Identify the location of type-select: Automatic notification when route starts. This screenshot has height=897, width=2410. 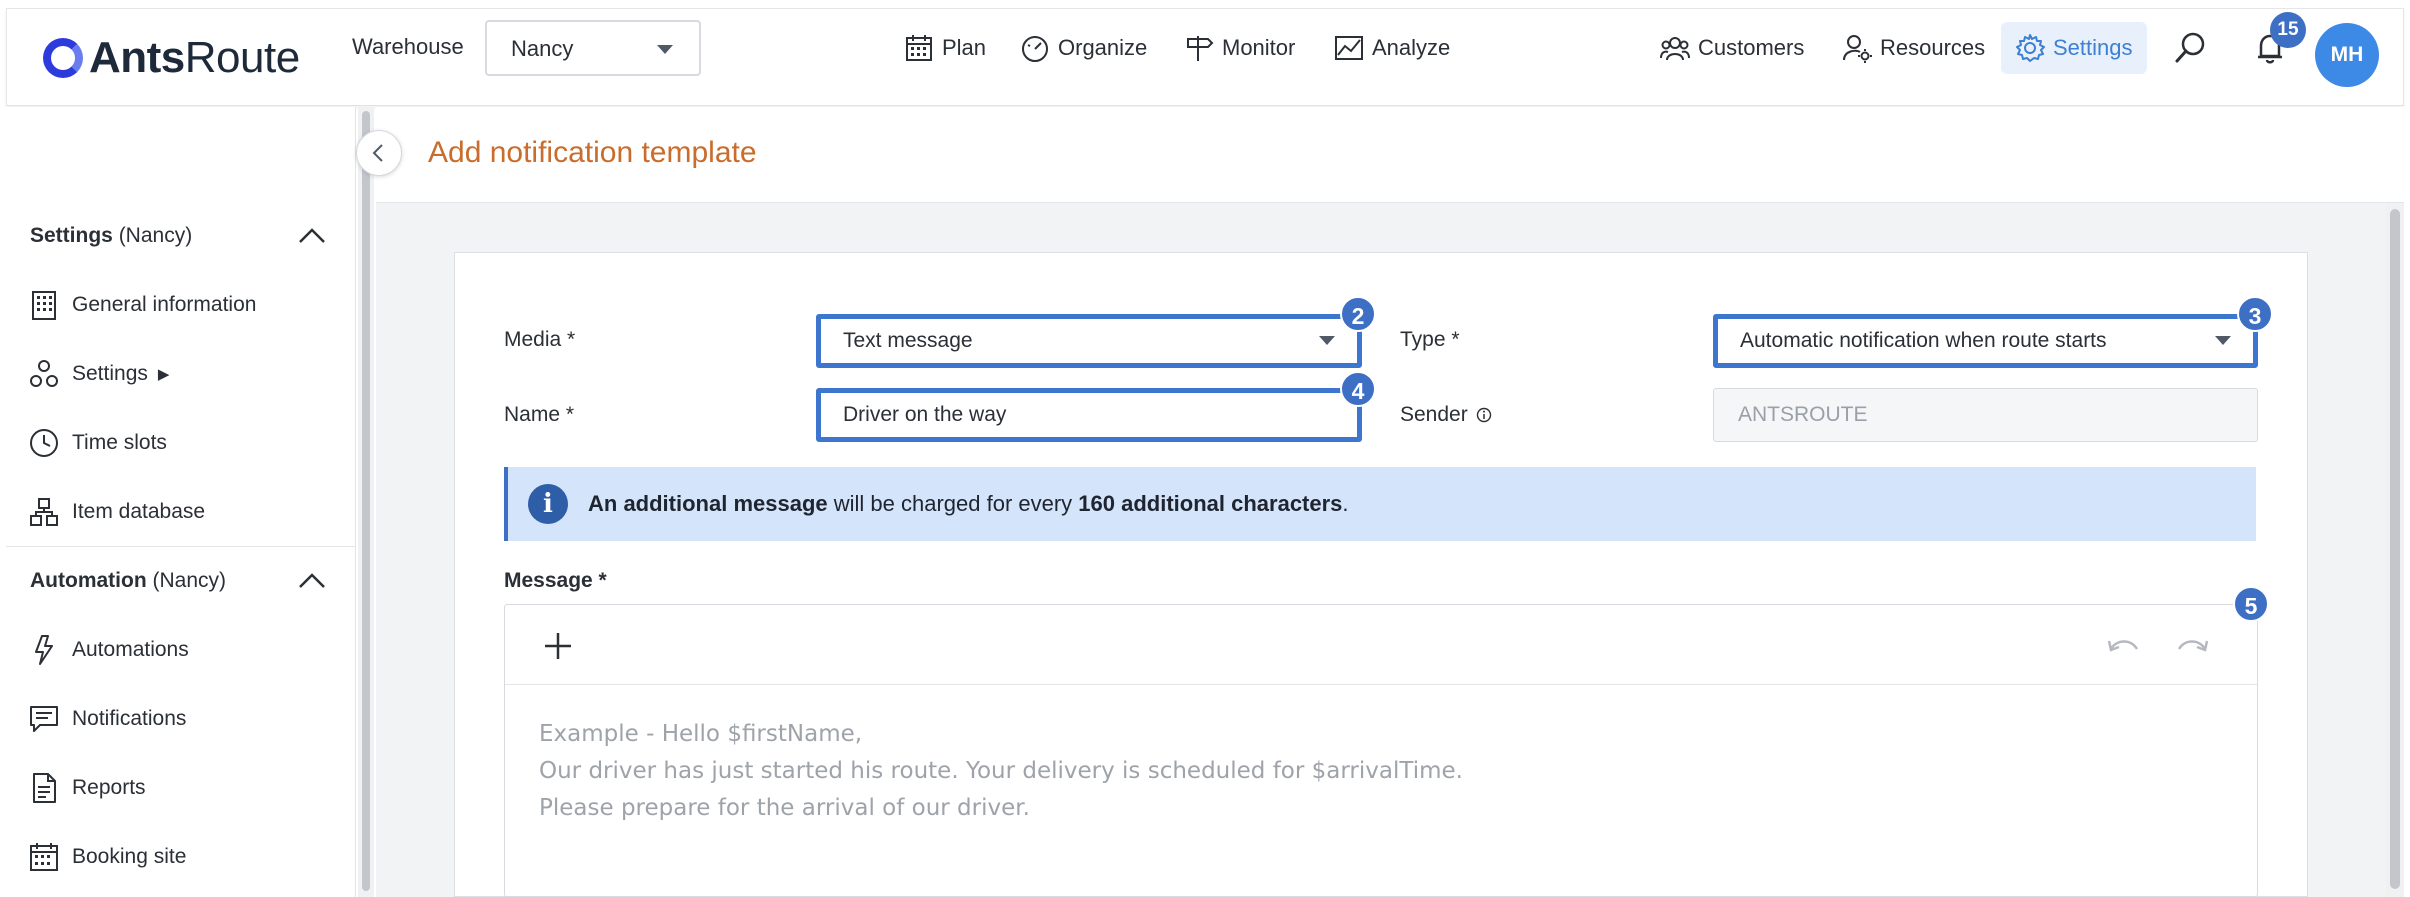
(1985, 341).